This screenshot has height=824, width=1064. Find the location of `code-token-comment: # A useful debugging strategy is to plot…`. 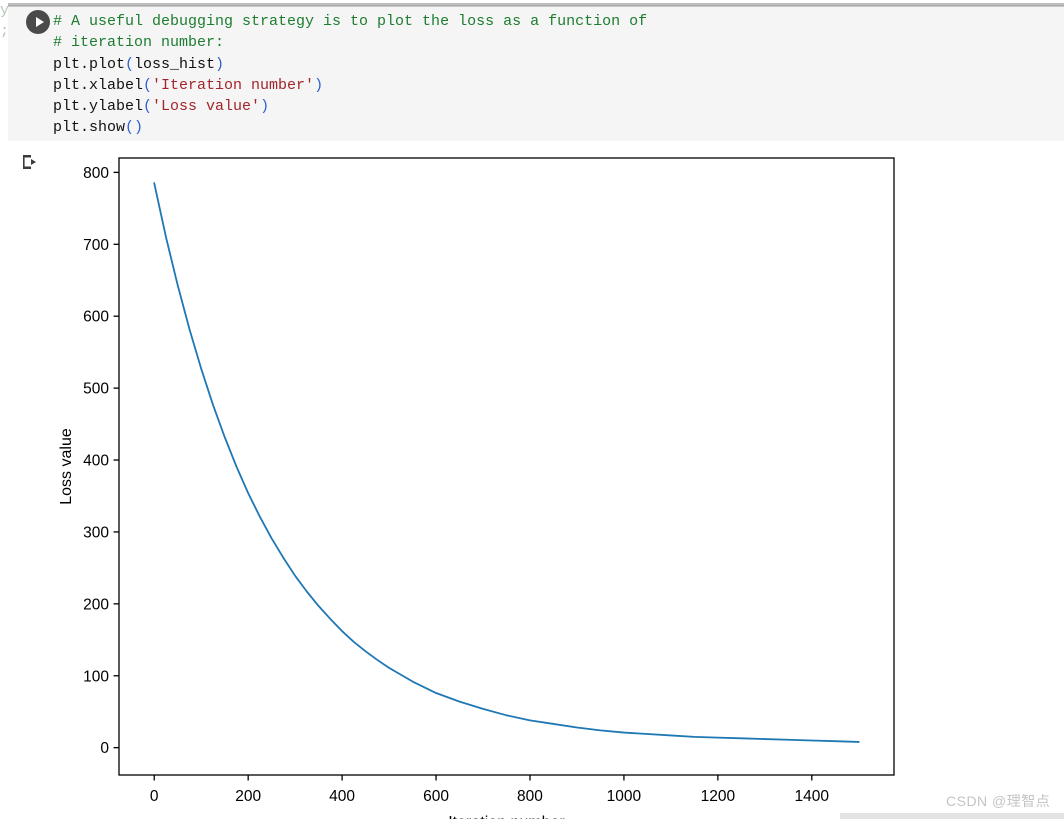

code-token-comment: # A useful debugging strategy is to plot… is located at coordinates (350, 21).